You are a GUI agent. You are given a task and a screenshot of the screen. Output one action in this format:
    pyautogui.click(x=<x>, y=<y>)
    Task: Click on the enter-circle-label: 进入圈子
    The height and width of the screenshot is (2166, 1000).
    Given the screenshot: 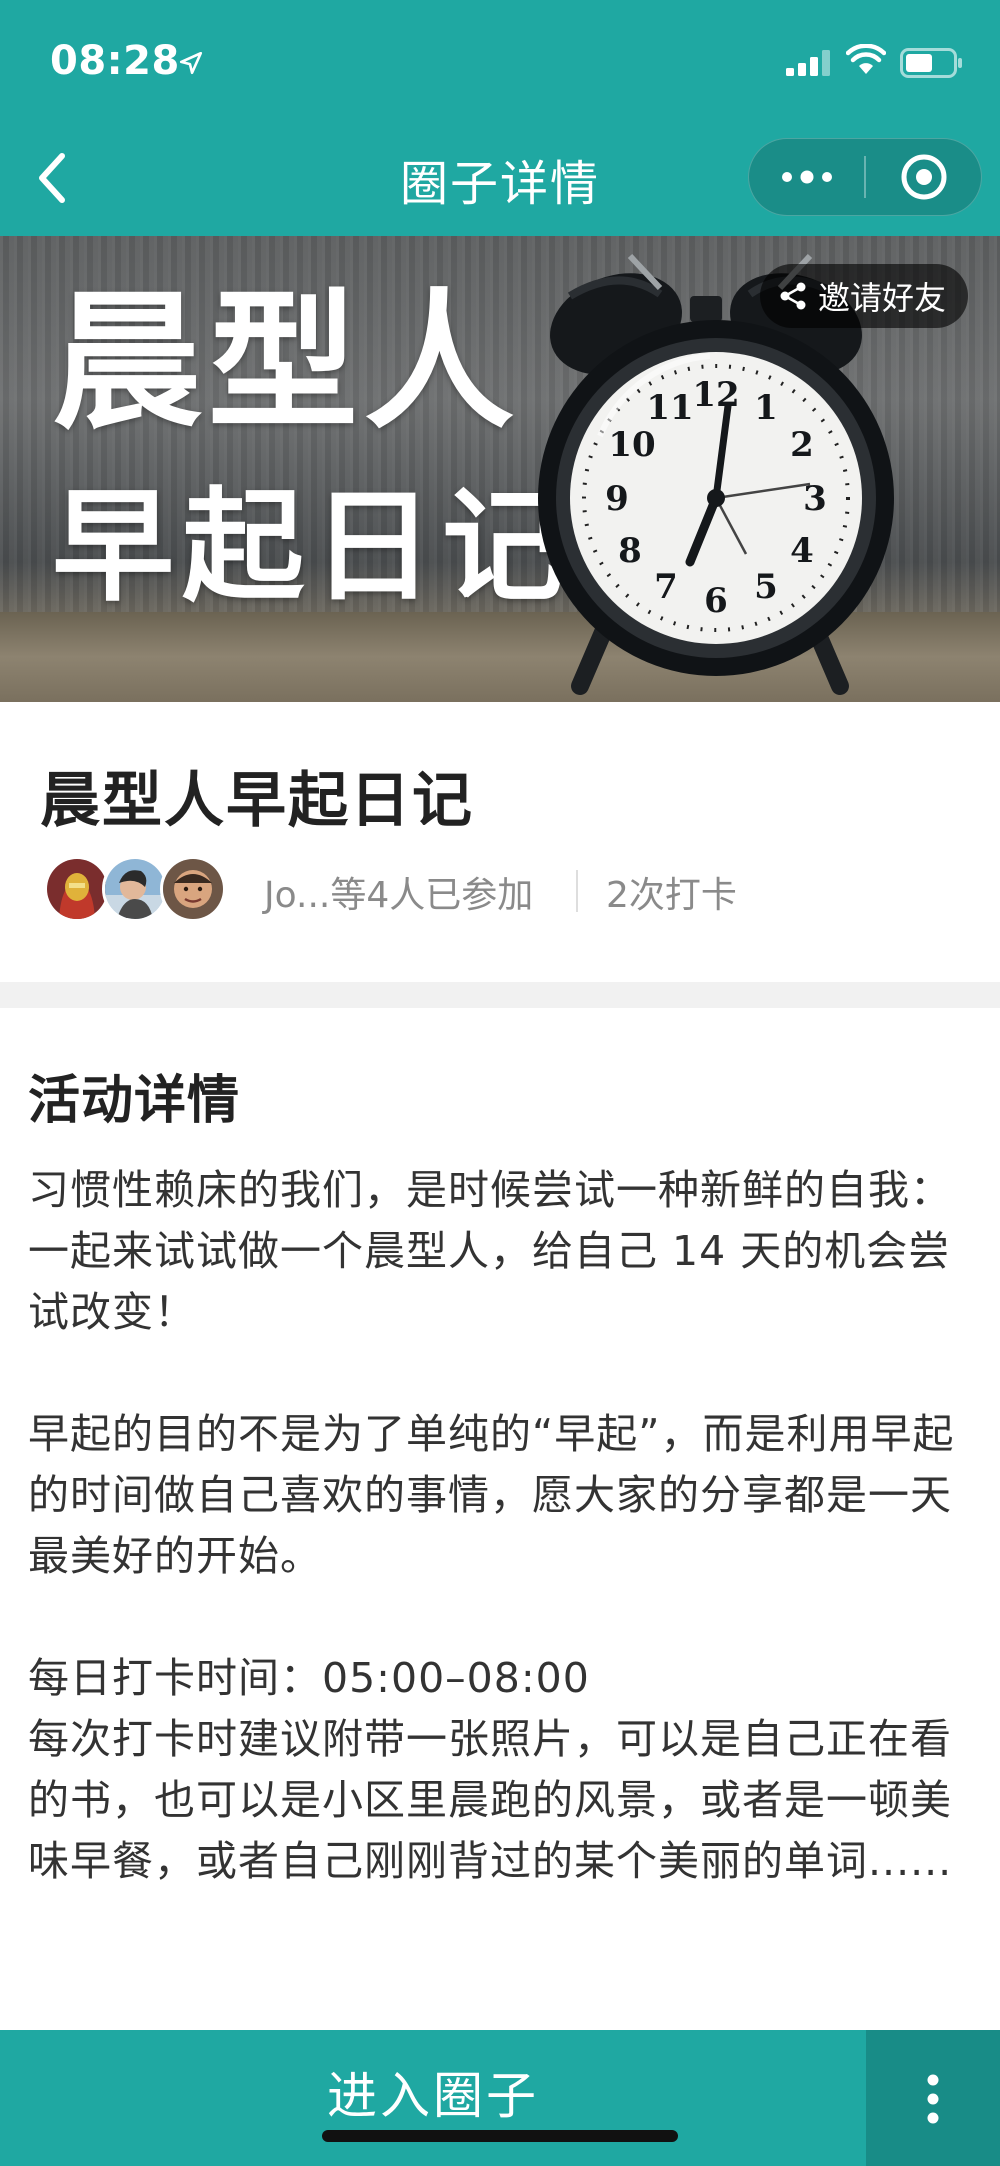 What is the action you would take?
    pyautogui.click(x=433, y=2096)
    